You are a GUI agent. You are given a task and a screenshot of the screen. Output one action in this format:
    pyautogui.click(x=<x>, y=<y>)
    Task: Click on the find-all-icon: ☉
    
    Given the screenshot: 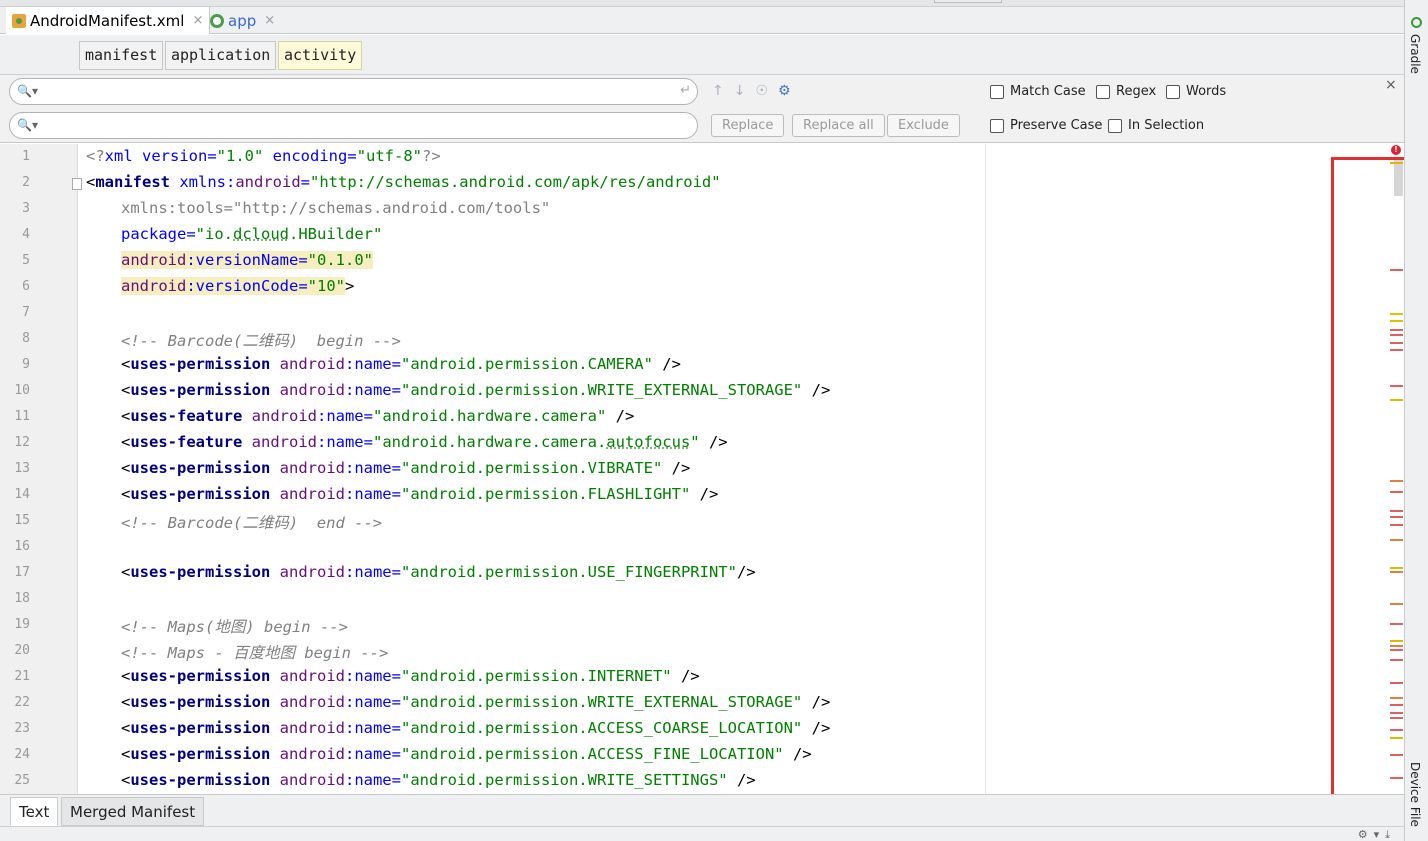 What is the action you would take?
    pyautogui.click(x=761, y=91)
    